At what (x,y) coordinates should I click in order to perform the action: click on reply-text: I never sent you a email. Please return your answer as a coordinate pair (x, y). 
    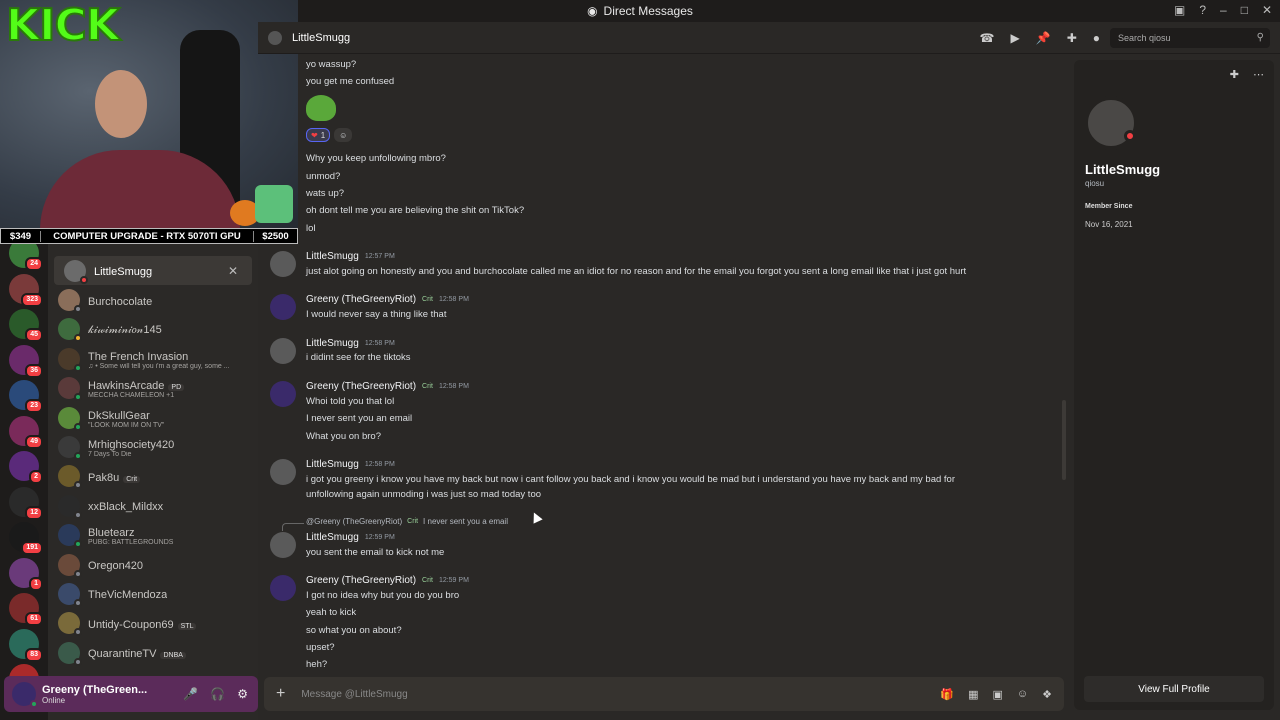
    Looking at the image, I should click on (465, 521).